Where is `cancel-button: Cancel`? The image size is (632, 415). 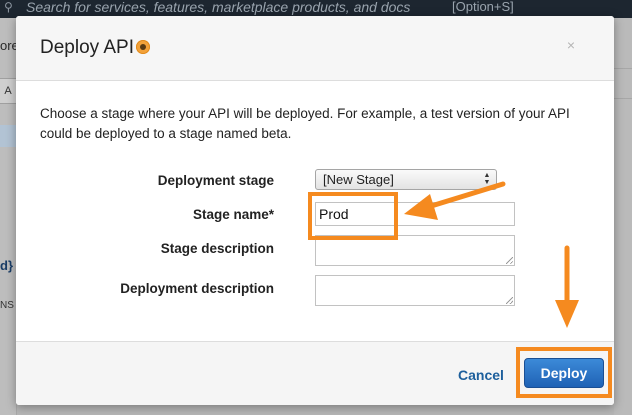
cancel-button: Cancel is located at coordinates (481, 375).